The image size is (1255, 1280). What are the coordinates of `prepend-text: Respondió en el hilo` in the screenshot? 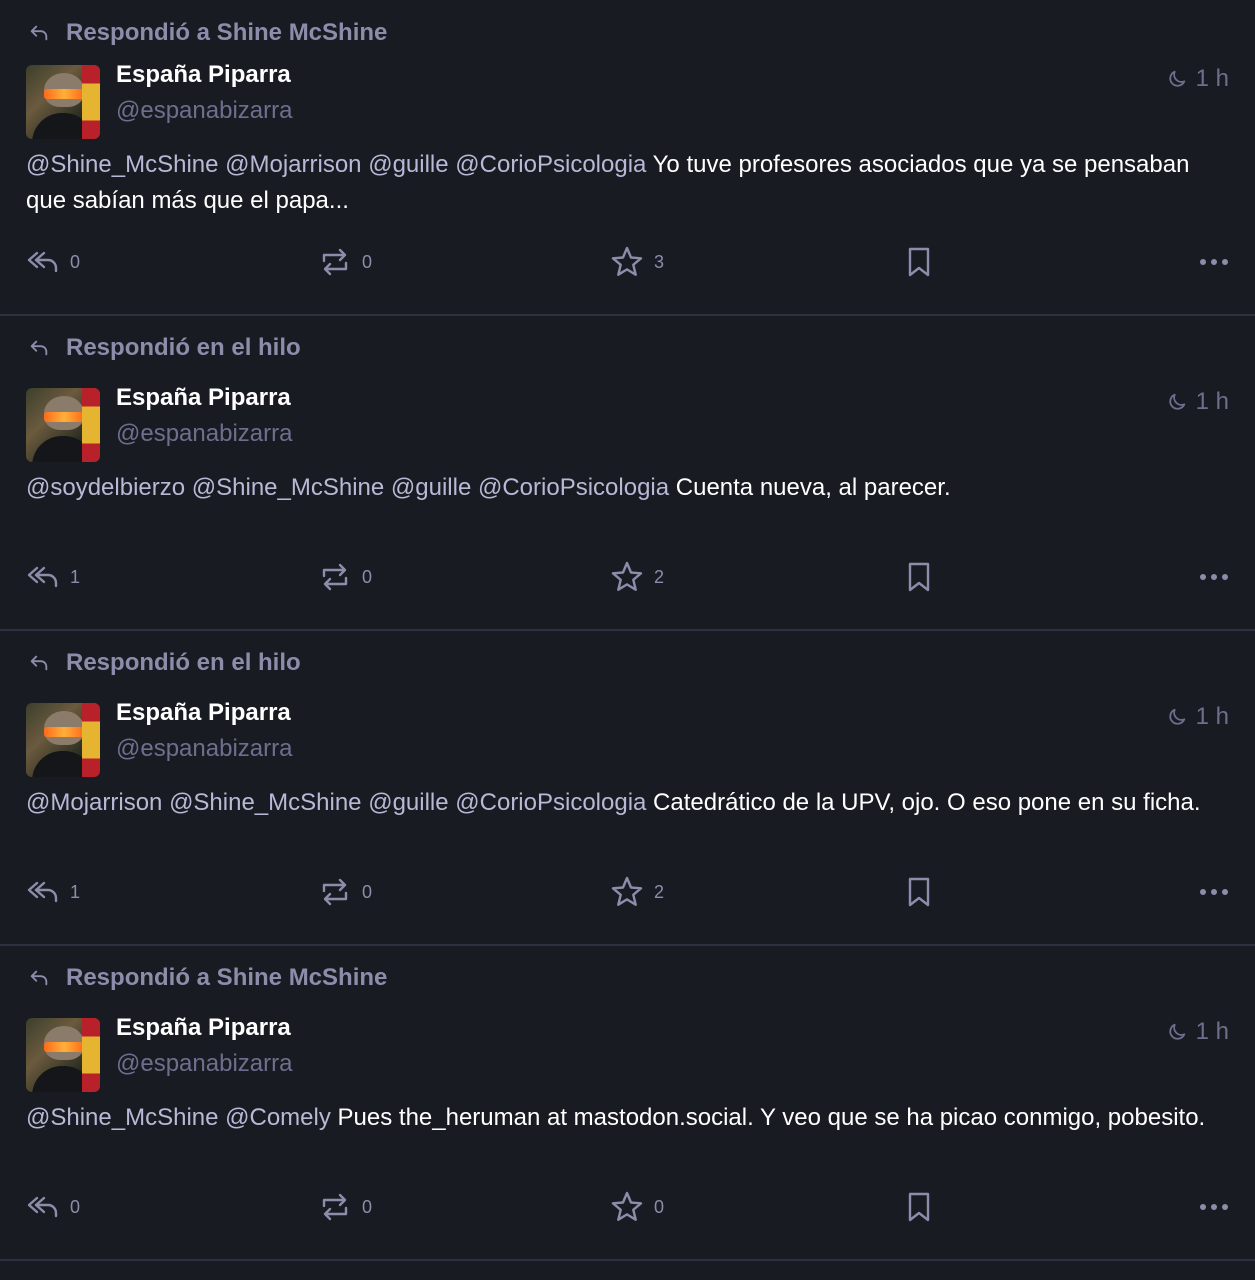 It's located at (183, 347).